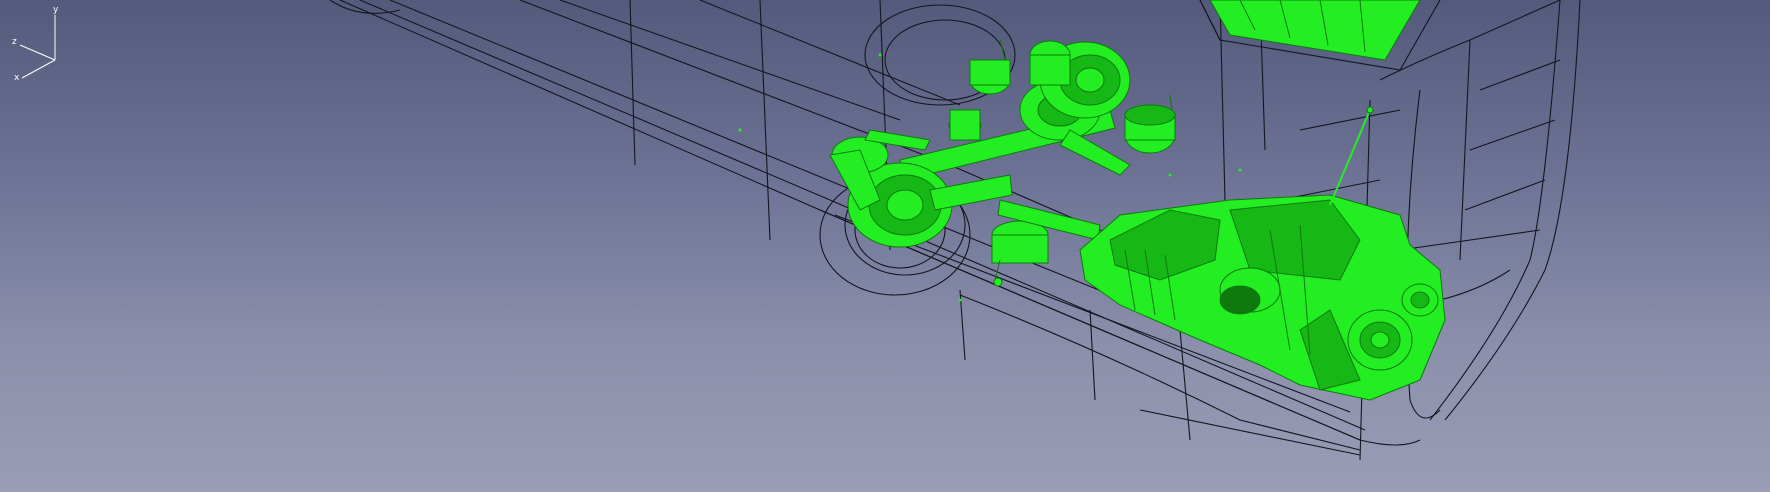 This screenshot has width=1770, height=492. What do you see at coordinates (35, 42) in the screenshot?
I see `axis-triad: y z x` at bounding box center [35, 42].